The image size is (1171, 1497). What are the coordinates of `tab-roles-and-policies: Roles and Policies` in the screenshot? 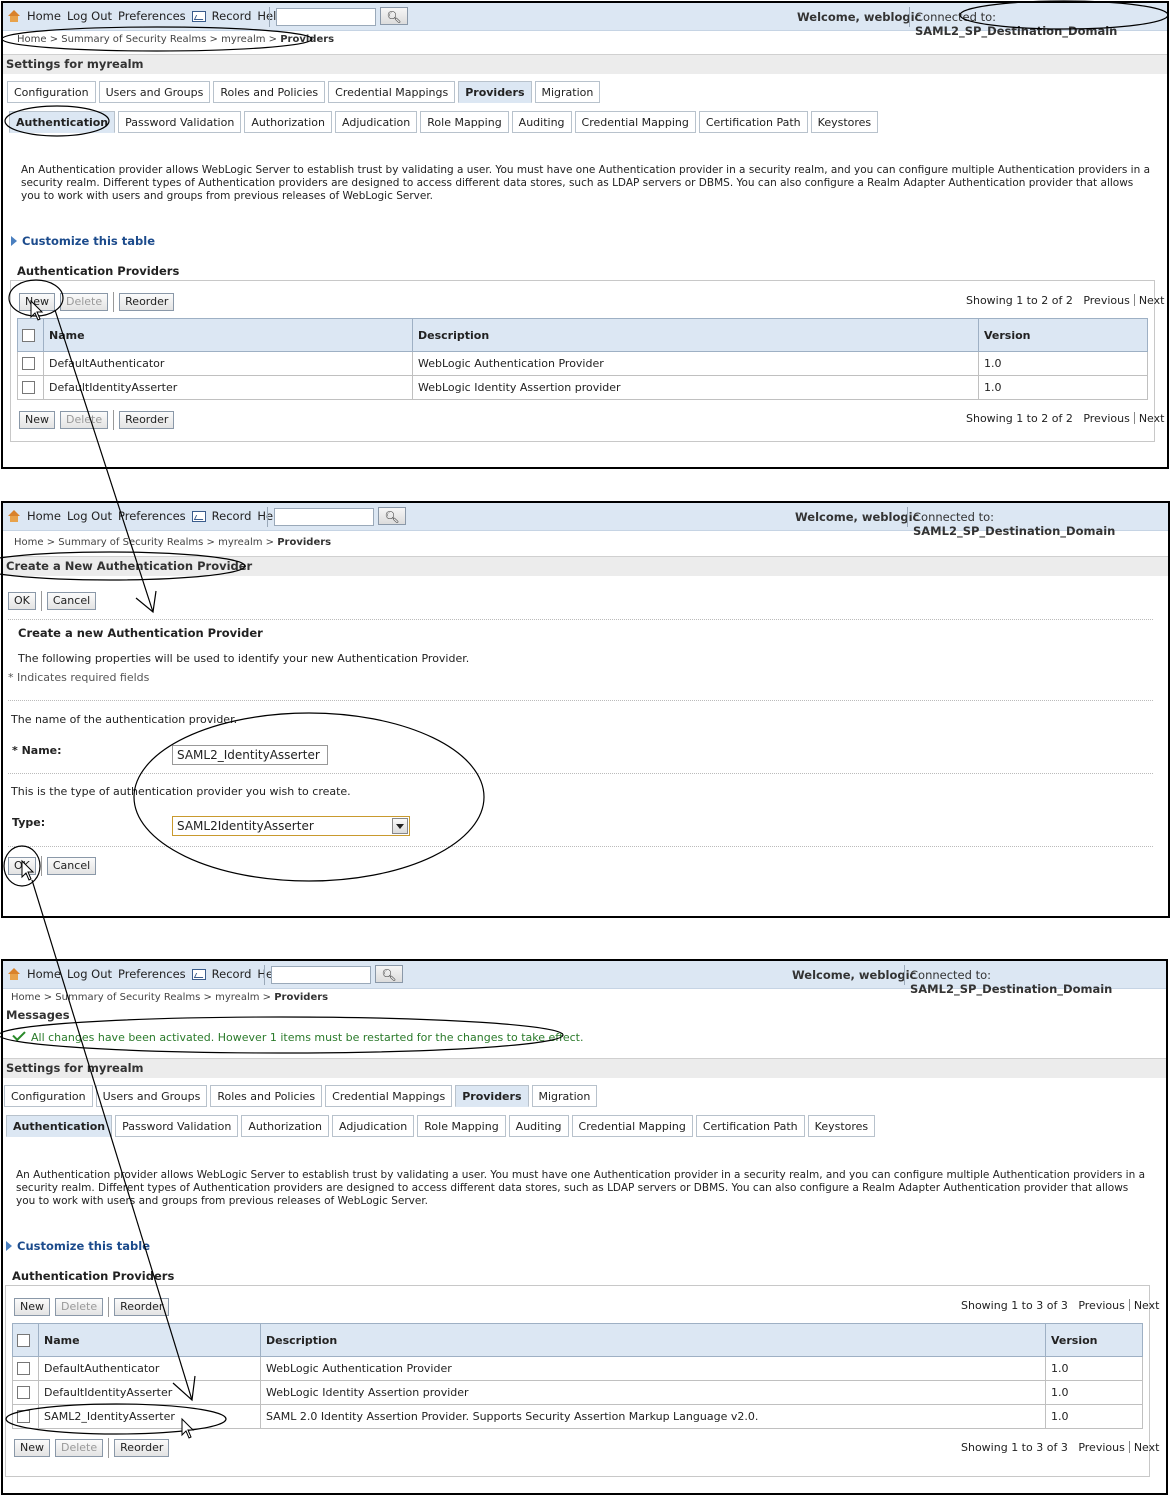 It's located at (269, 92).